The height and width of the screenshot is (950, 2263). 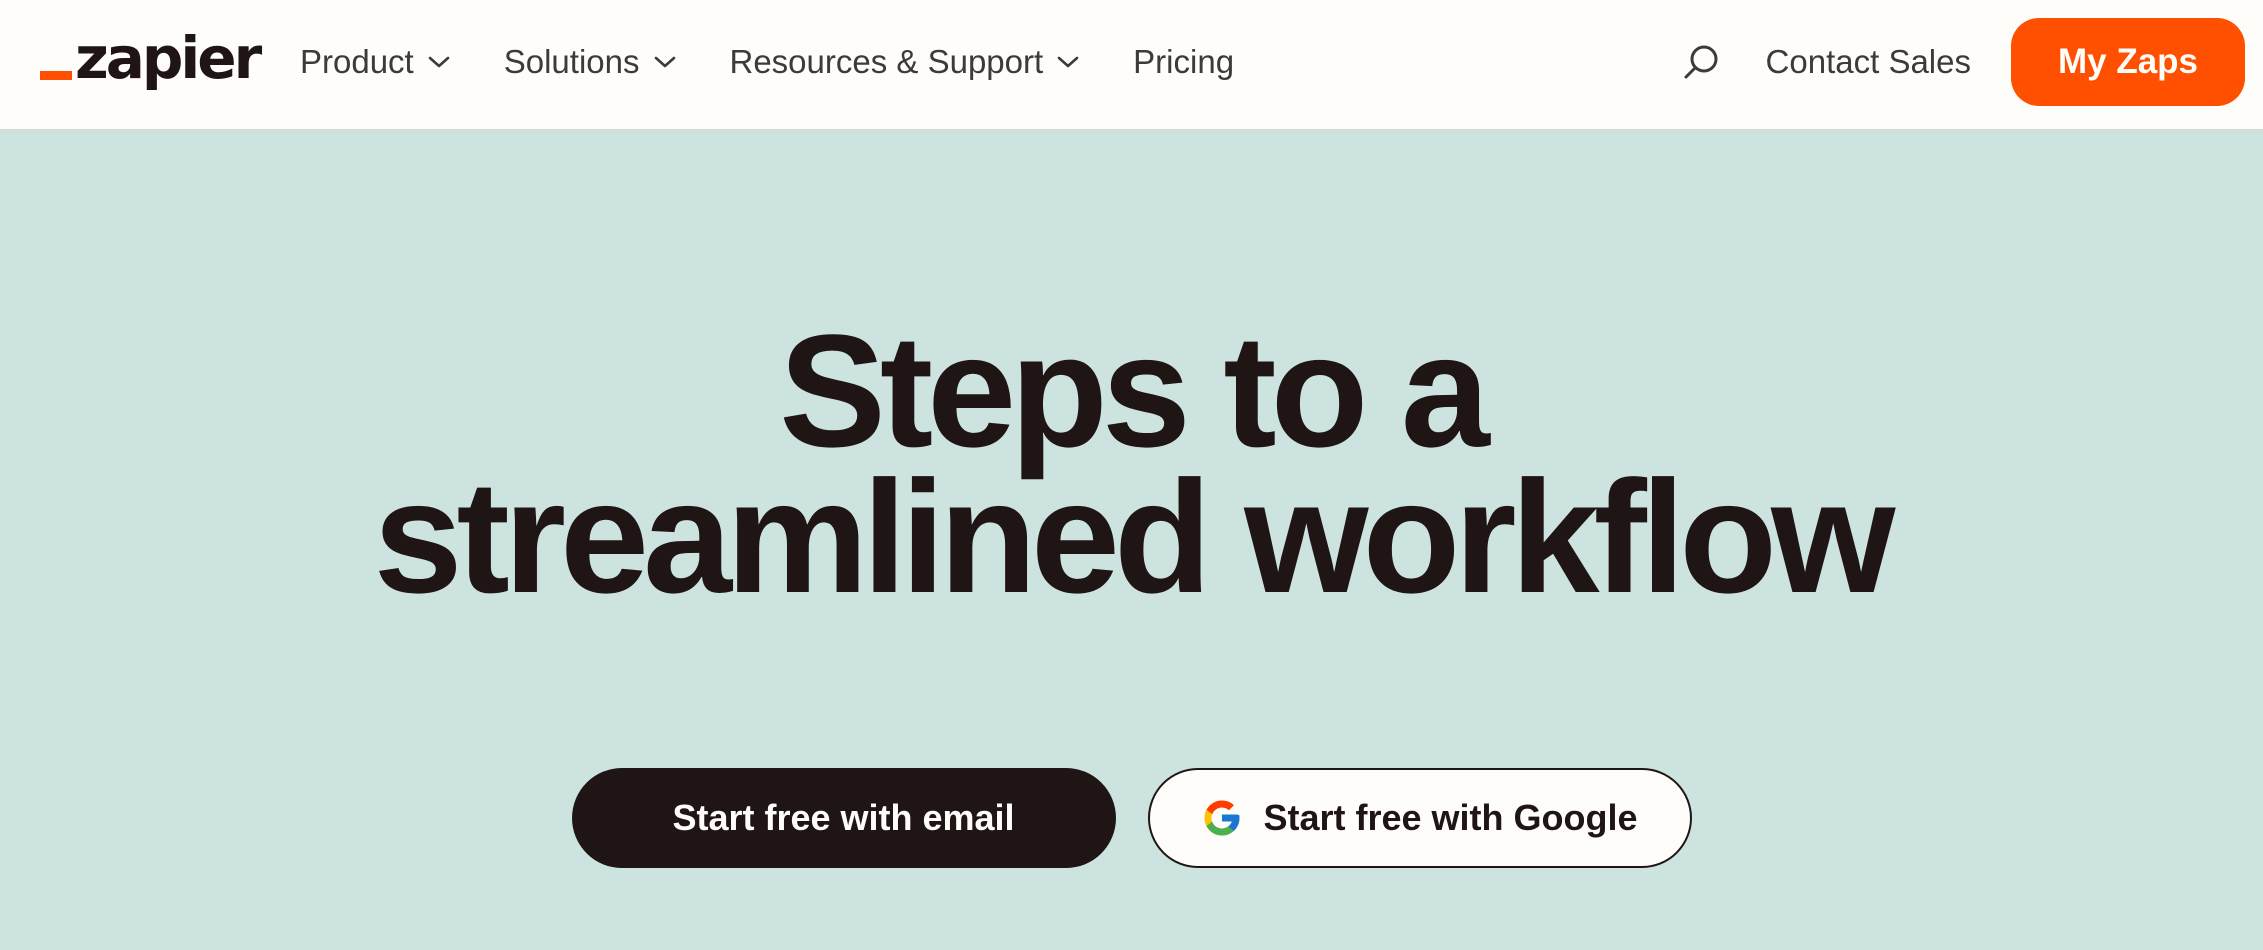 I want to click on nav-actions: Contact Sales My Zaps, so click(x=1961, y=62).